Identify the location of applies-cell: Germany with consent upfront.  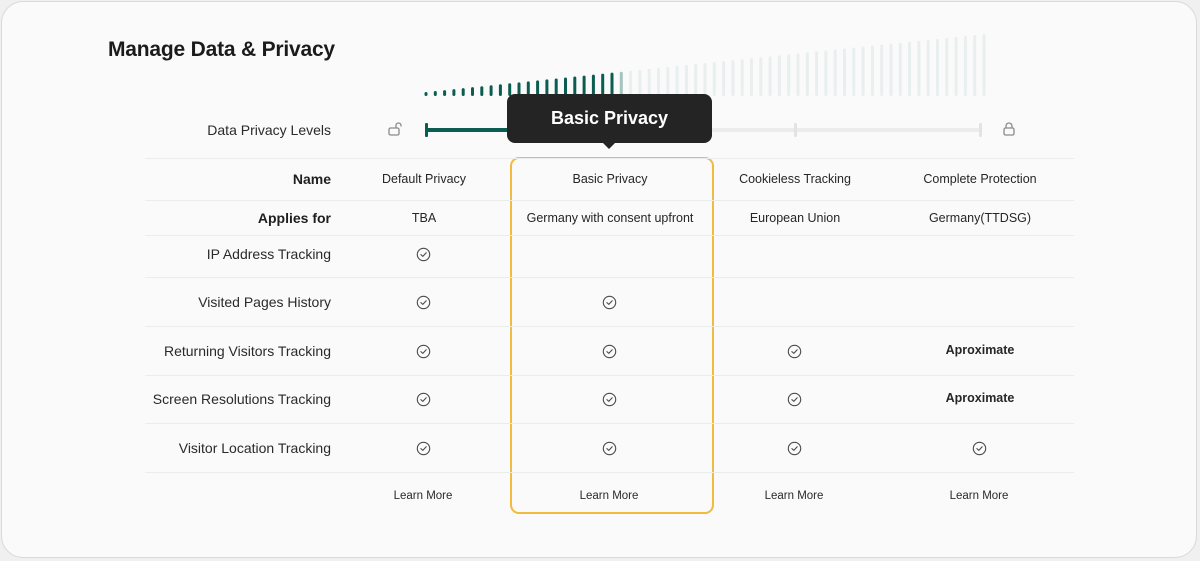
(610, 218).